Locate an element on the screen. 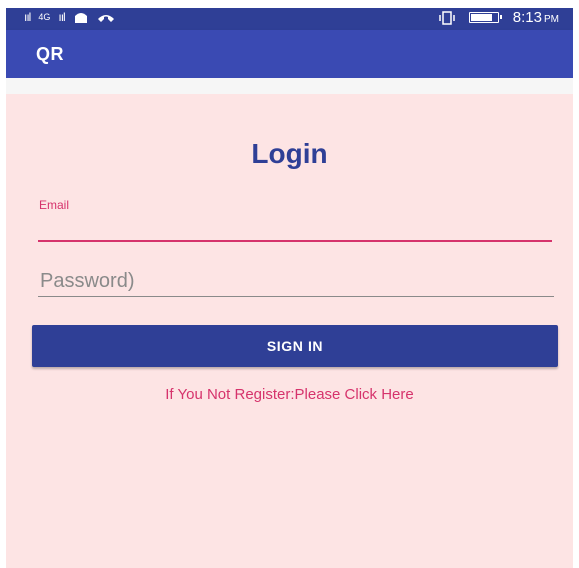  password-field is located at coordinates (296, 281).